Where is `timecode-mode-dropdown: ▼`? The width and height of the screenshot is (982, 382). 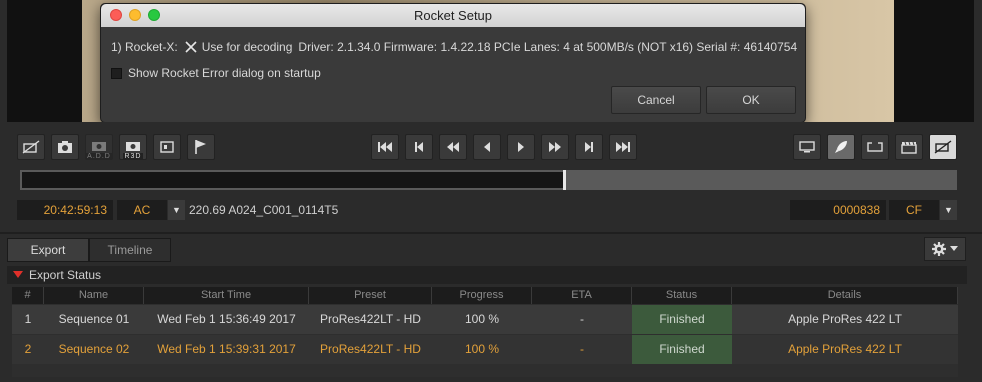
timecode-mode-dropdown: ▼ is located at coordinates (176, 210).